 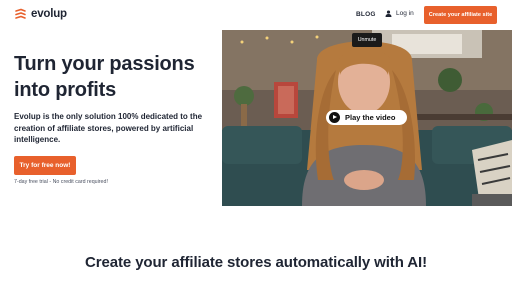 What do you see at coordinates (104, 77) in the screenshot?
I see `hero-title: Turn your passions into profits` at bounding box center [104, 77].